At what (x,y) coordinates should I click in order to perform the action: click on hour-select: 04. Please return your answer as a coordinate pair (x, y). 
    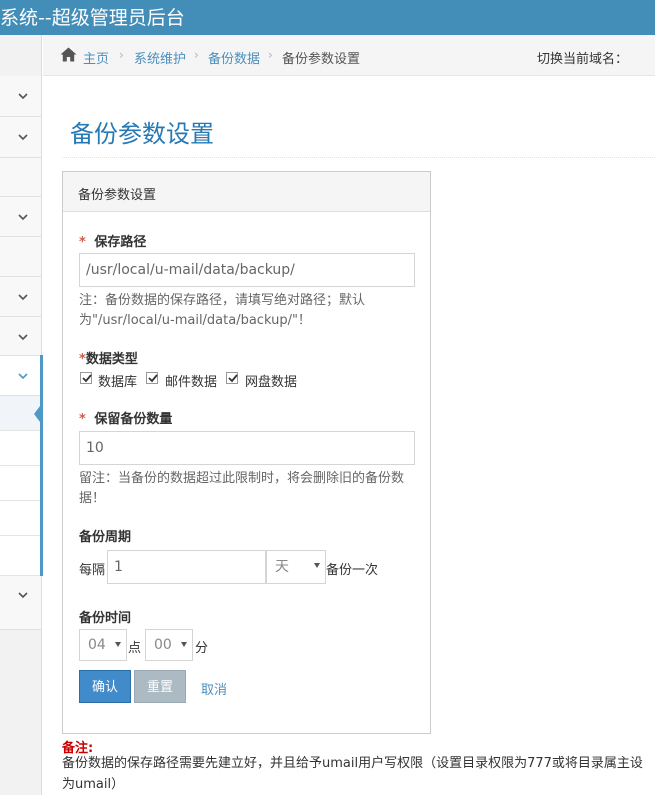
    Looking at the image, I should click on (103, 645).